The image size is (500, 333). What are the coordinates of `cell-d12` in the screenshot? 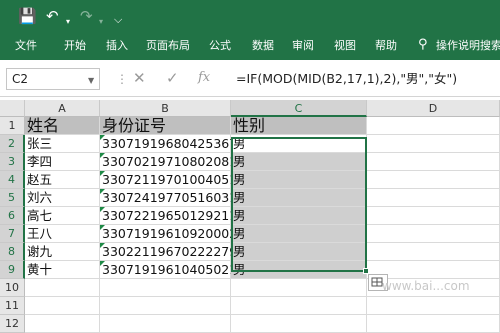 It's located at (433, 324).